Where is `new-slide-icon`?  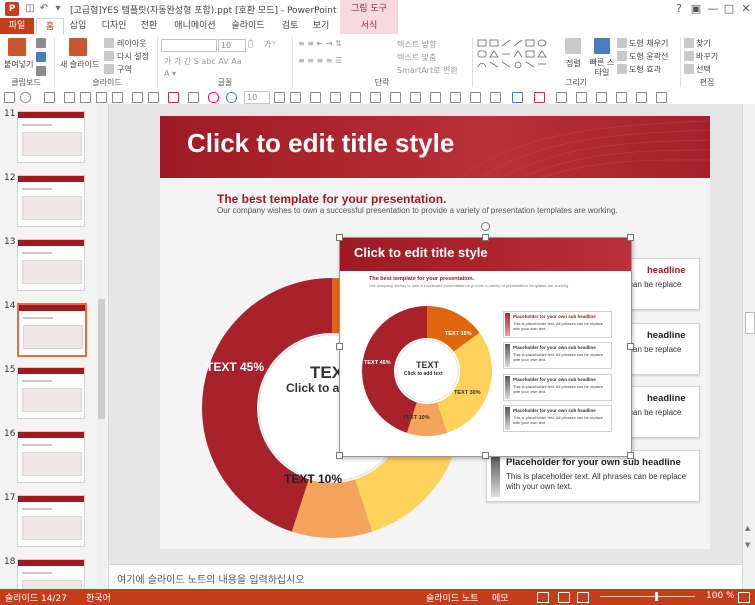 new-slide-icon is located at coordinates (78, 47).